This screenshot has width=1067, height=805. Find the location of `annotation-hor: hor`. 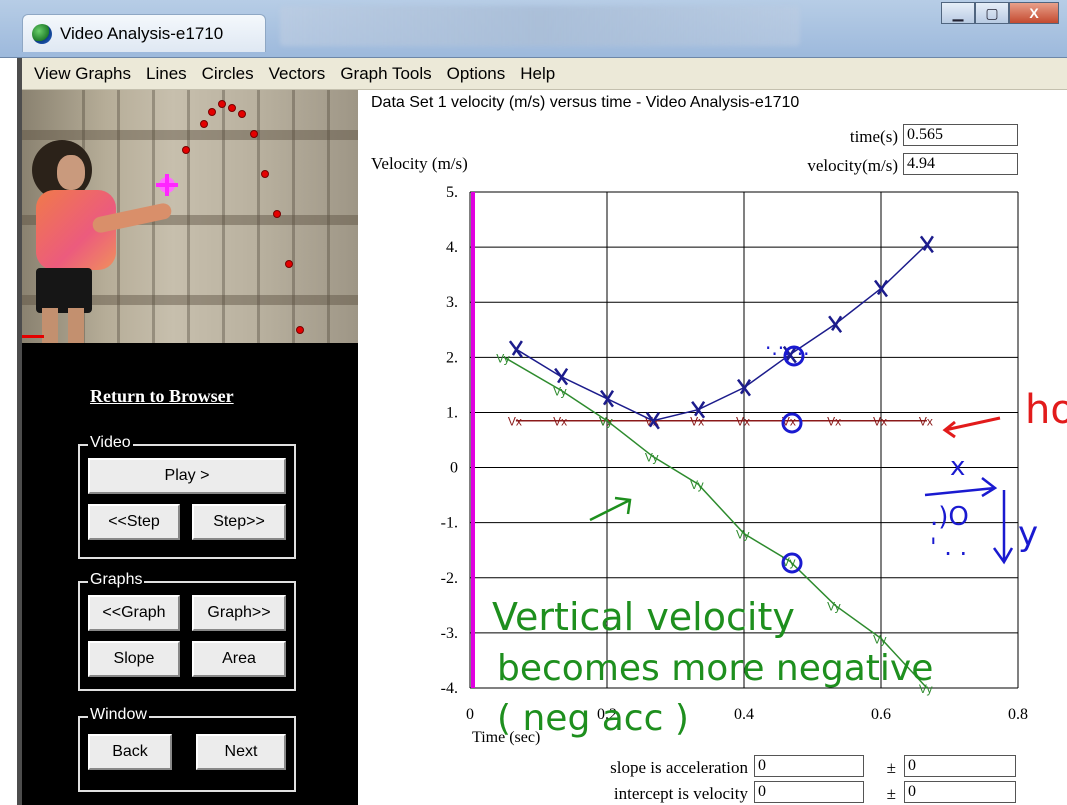

annotation-hor: hor is located at coordinates (1046, 410).